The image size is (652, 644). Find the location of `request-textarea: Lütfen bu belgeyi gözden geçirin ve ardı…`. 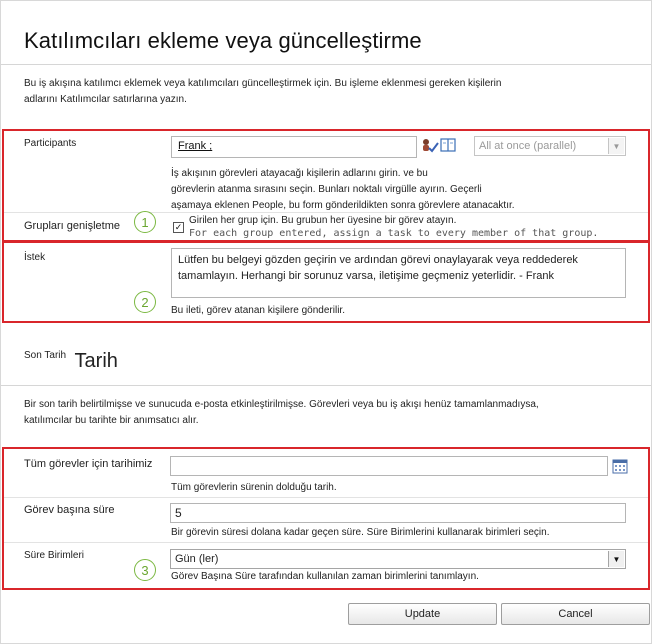

request-textarea: Lütfen bu belgeyi gözden geçirin ve ardı… is located at coordinates (398, 273).